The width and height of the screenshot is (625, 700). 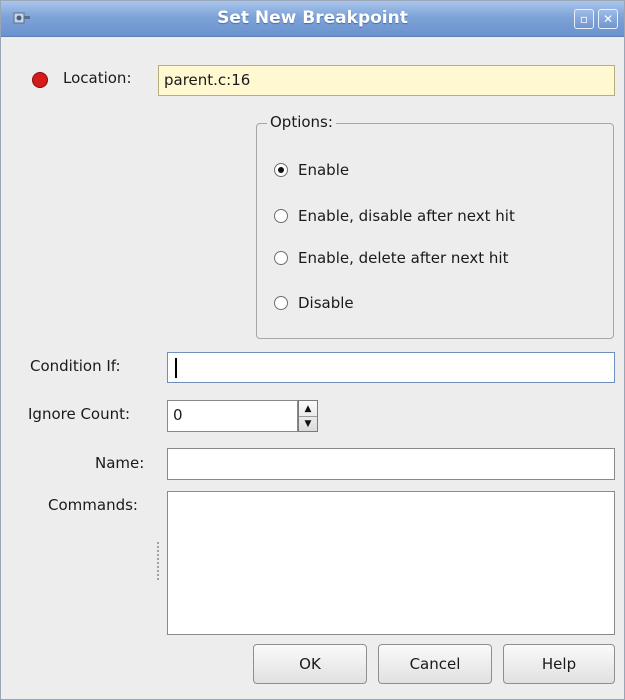 What do you see at coordinates (608, 19) in the screenshot?
I see `close-icon: ✕` at bounding box center [608, 19].